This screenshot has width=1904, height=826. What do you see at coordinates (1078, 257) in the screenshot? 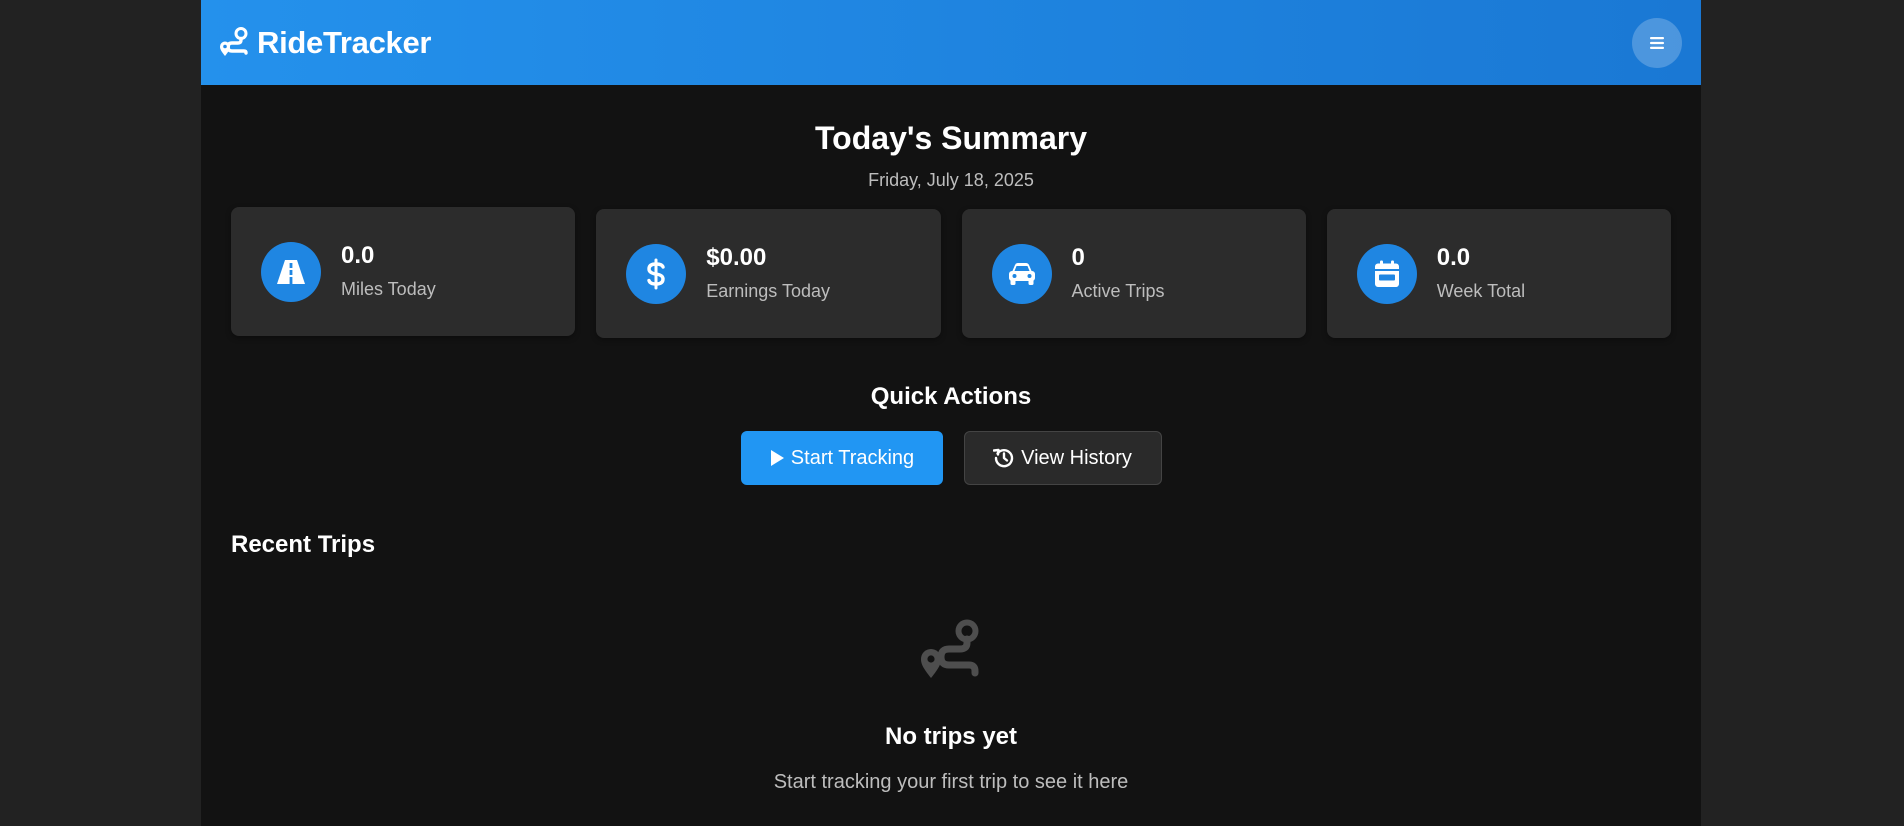
I see `stat-value: 0` at bounding box center [1078, 257].